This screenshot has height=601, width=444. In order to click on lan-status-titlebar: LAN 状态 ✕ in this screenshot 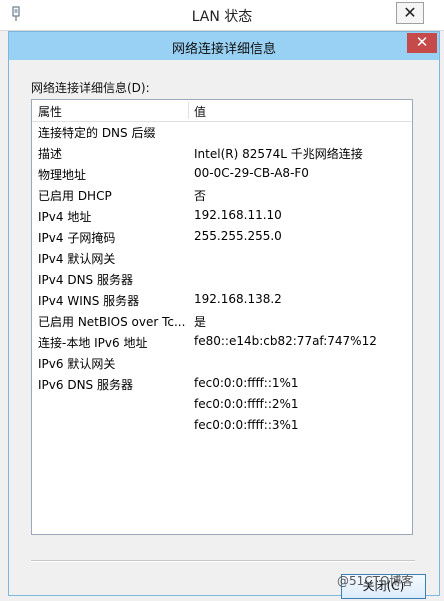, I will do `click(222, 15)`.